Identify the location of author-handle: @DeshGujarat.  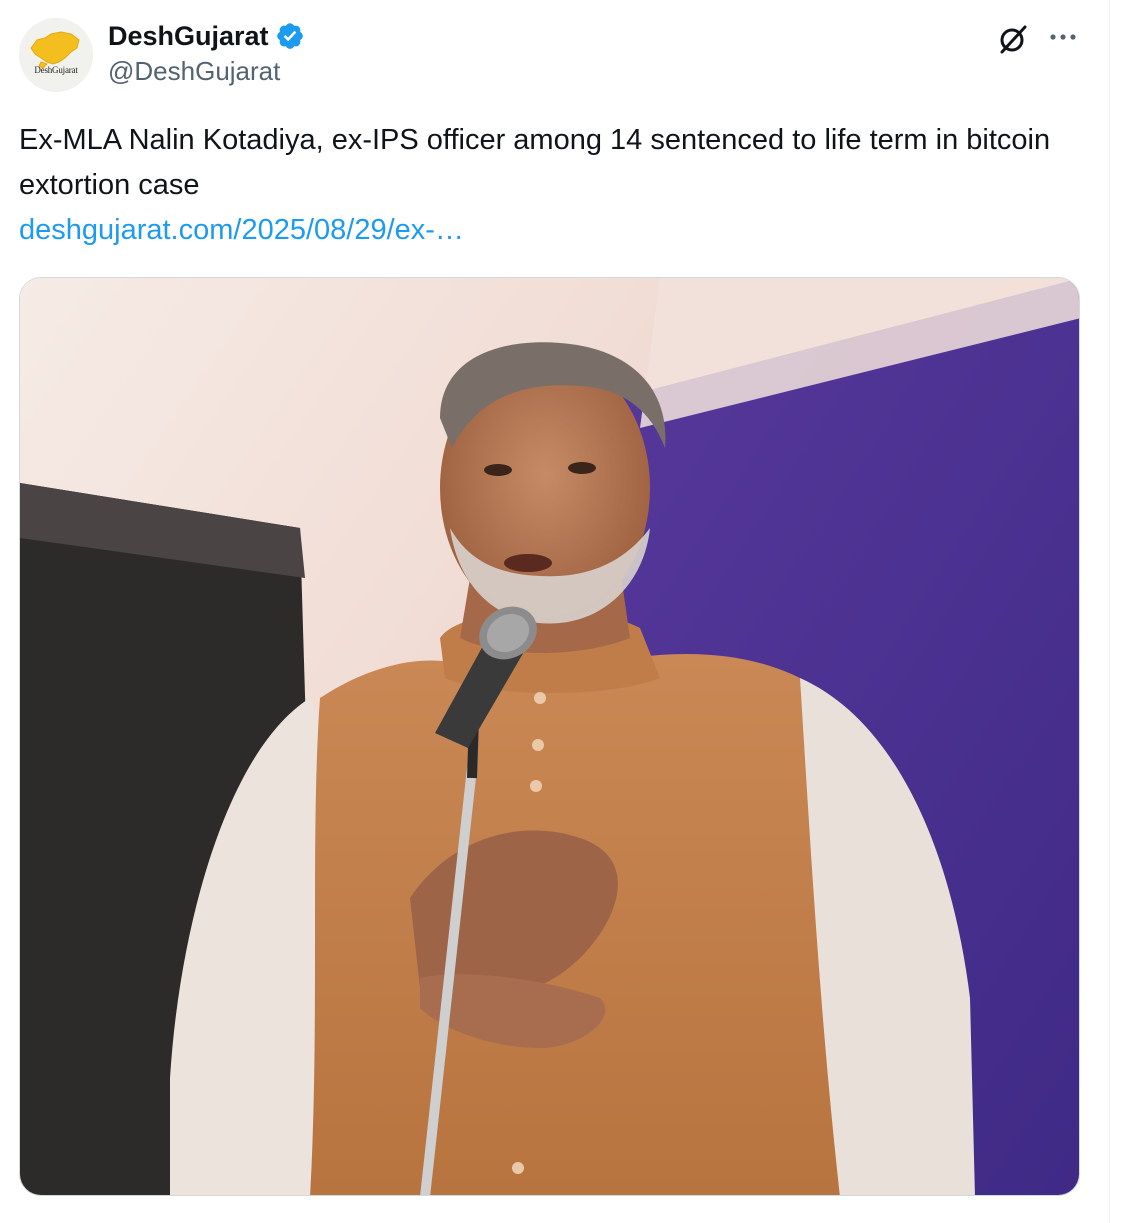
(194, 71).